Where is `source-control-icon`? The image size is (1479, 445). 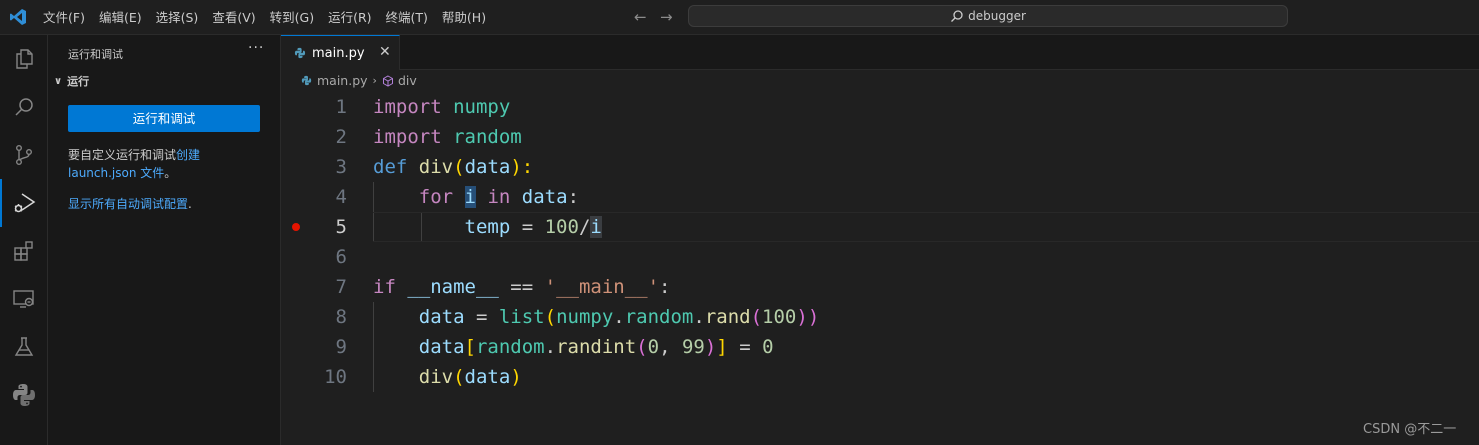 source-control-icon is located at coordinates (24, 155).